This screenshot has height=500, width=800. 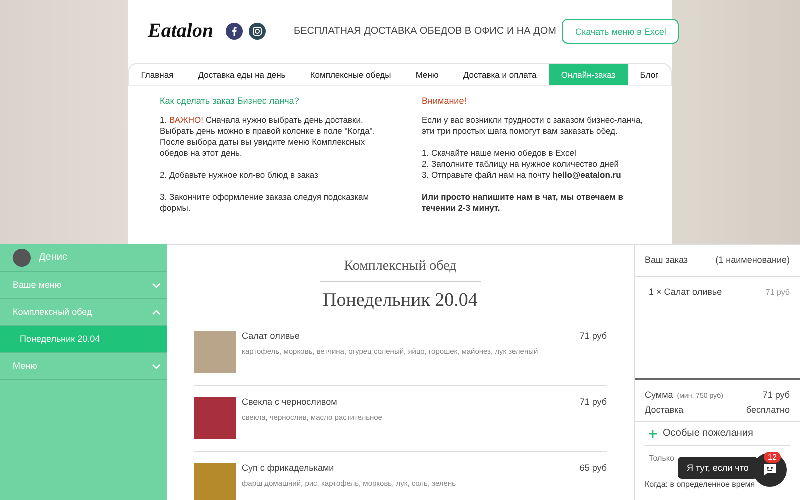 What do you see at coordinates (157, 74) in the screenshot?
I see `nav-tab: Главная` at bounding box center [157, 74].